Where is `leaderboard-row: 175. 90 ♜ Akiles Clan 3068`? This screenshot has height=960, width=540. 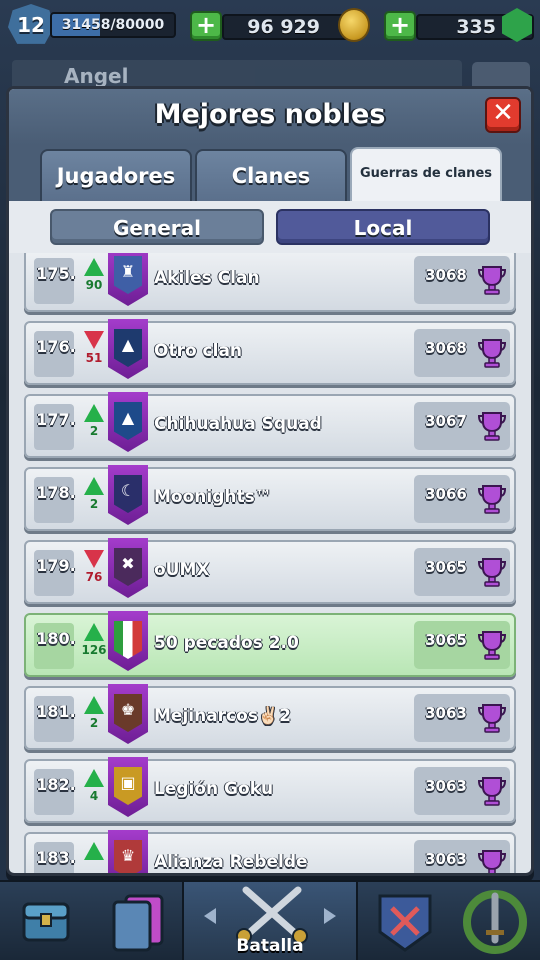
leaderboard-row: 175. 90 ♜ Akiles Clan 3068 is located at coordinates (270, 282).